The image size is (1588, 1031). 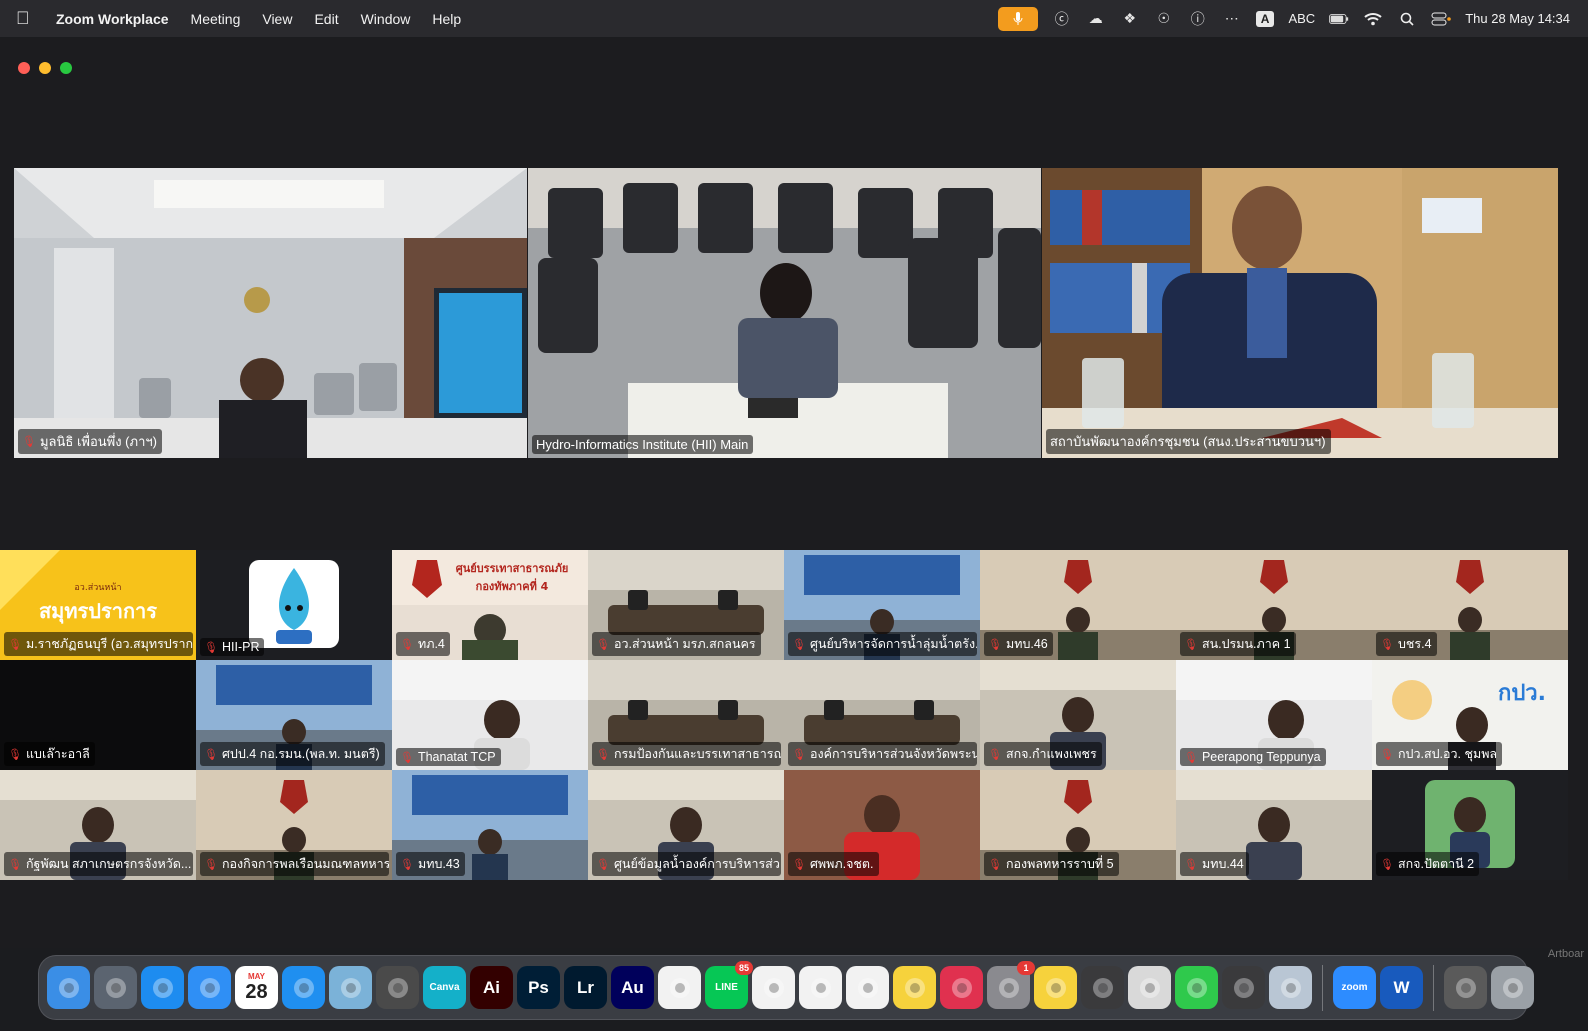 What do you see at coordinates (1130, 19) in the screenshot?
I see `diamond-arrows-icon: ❖` at bounding box center [1130, 19].